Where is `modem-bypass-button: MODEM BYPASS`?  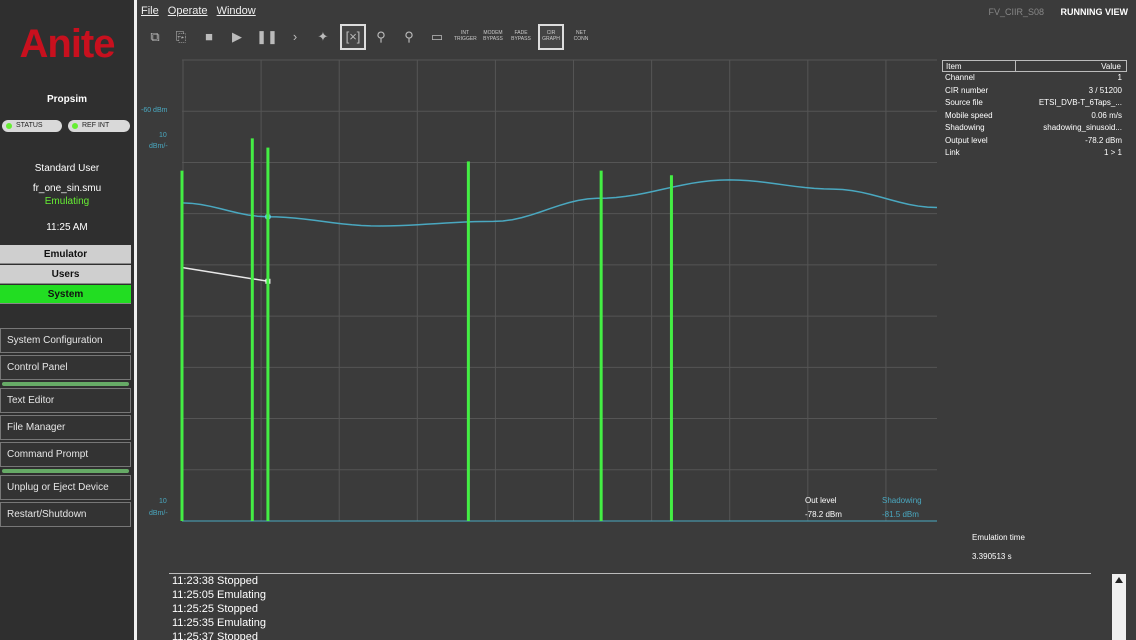 modem-bypass-button: MODEM BYPASS is located at coordinates (493, 37).